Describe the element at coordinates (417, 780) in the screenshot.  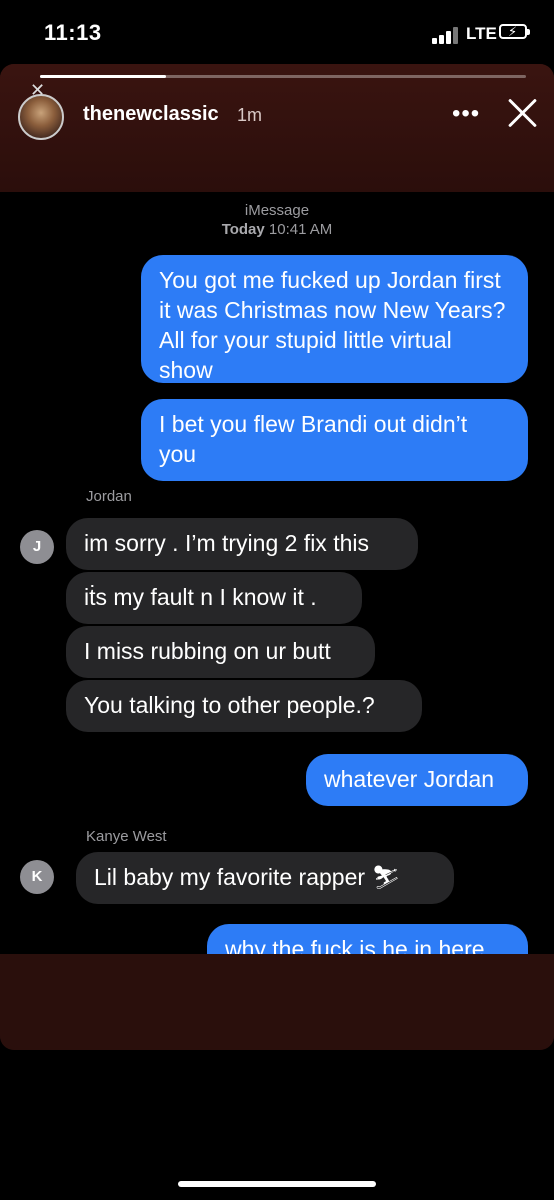
I see `message-bubble-sent: whatever Jordan` at that location.